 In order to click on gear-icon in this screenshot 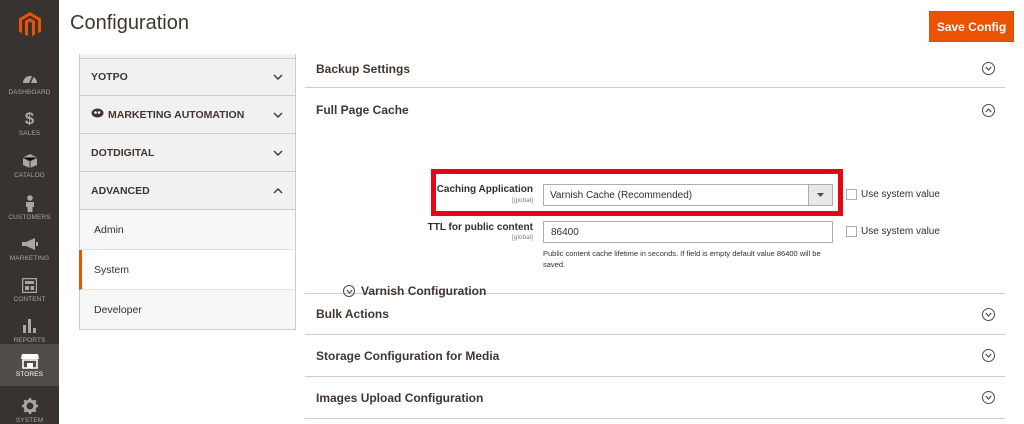, I will do `click(29, 406)`.